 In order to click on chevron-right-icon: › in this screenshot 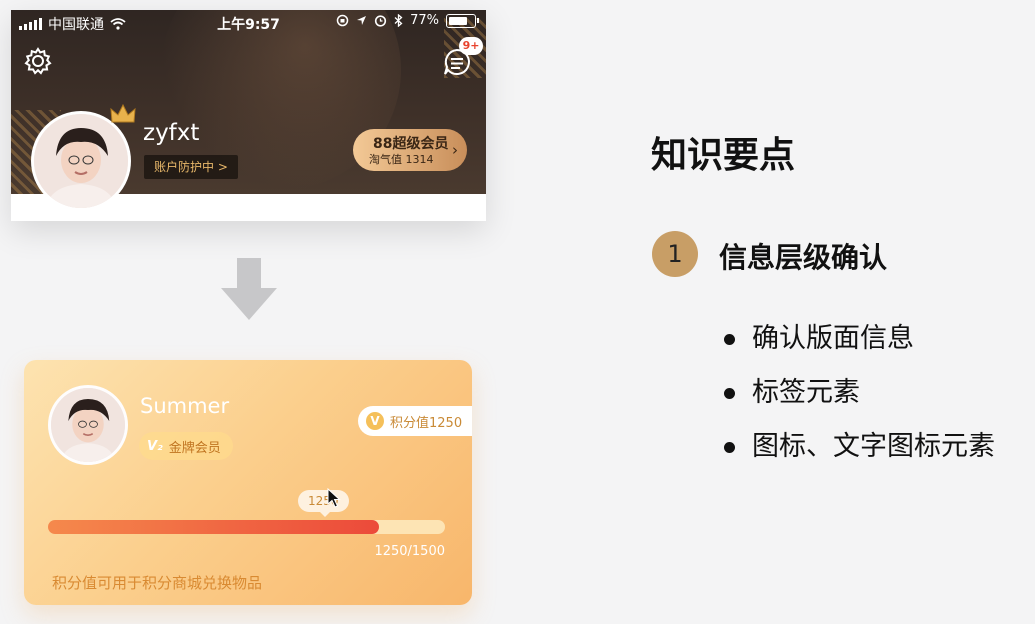, I will do `click(455, 150)`.